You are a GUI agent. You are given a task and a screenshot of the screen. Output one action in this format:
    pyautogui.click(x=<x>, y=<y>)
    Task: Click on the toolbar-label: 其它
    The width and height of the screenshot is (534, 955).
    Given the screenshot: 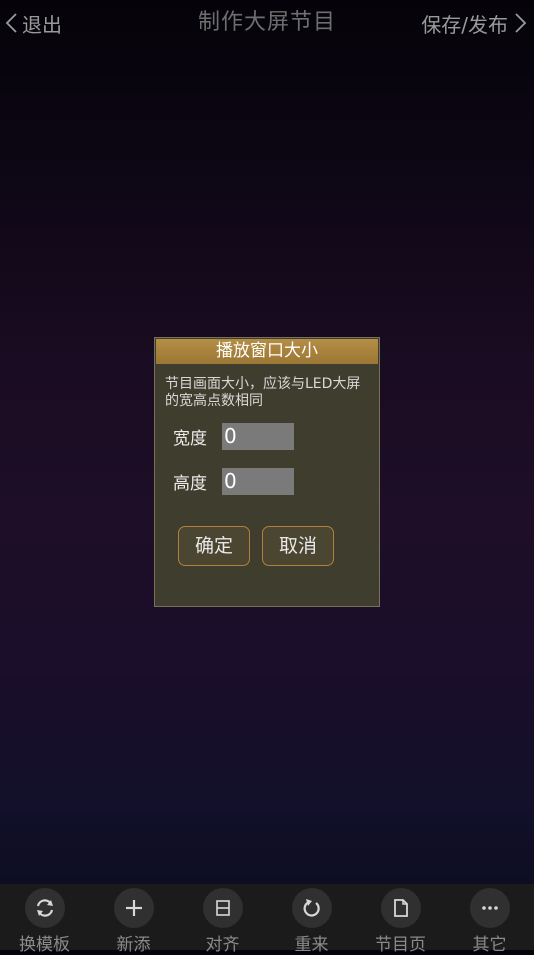 What is the action you would take?
    pyautogui.click(x=489, y=945)
    